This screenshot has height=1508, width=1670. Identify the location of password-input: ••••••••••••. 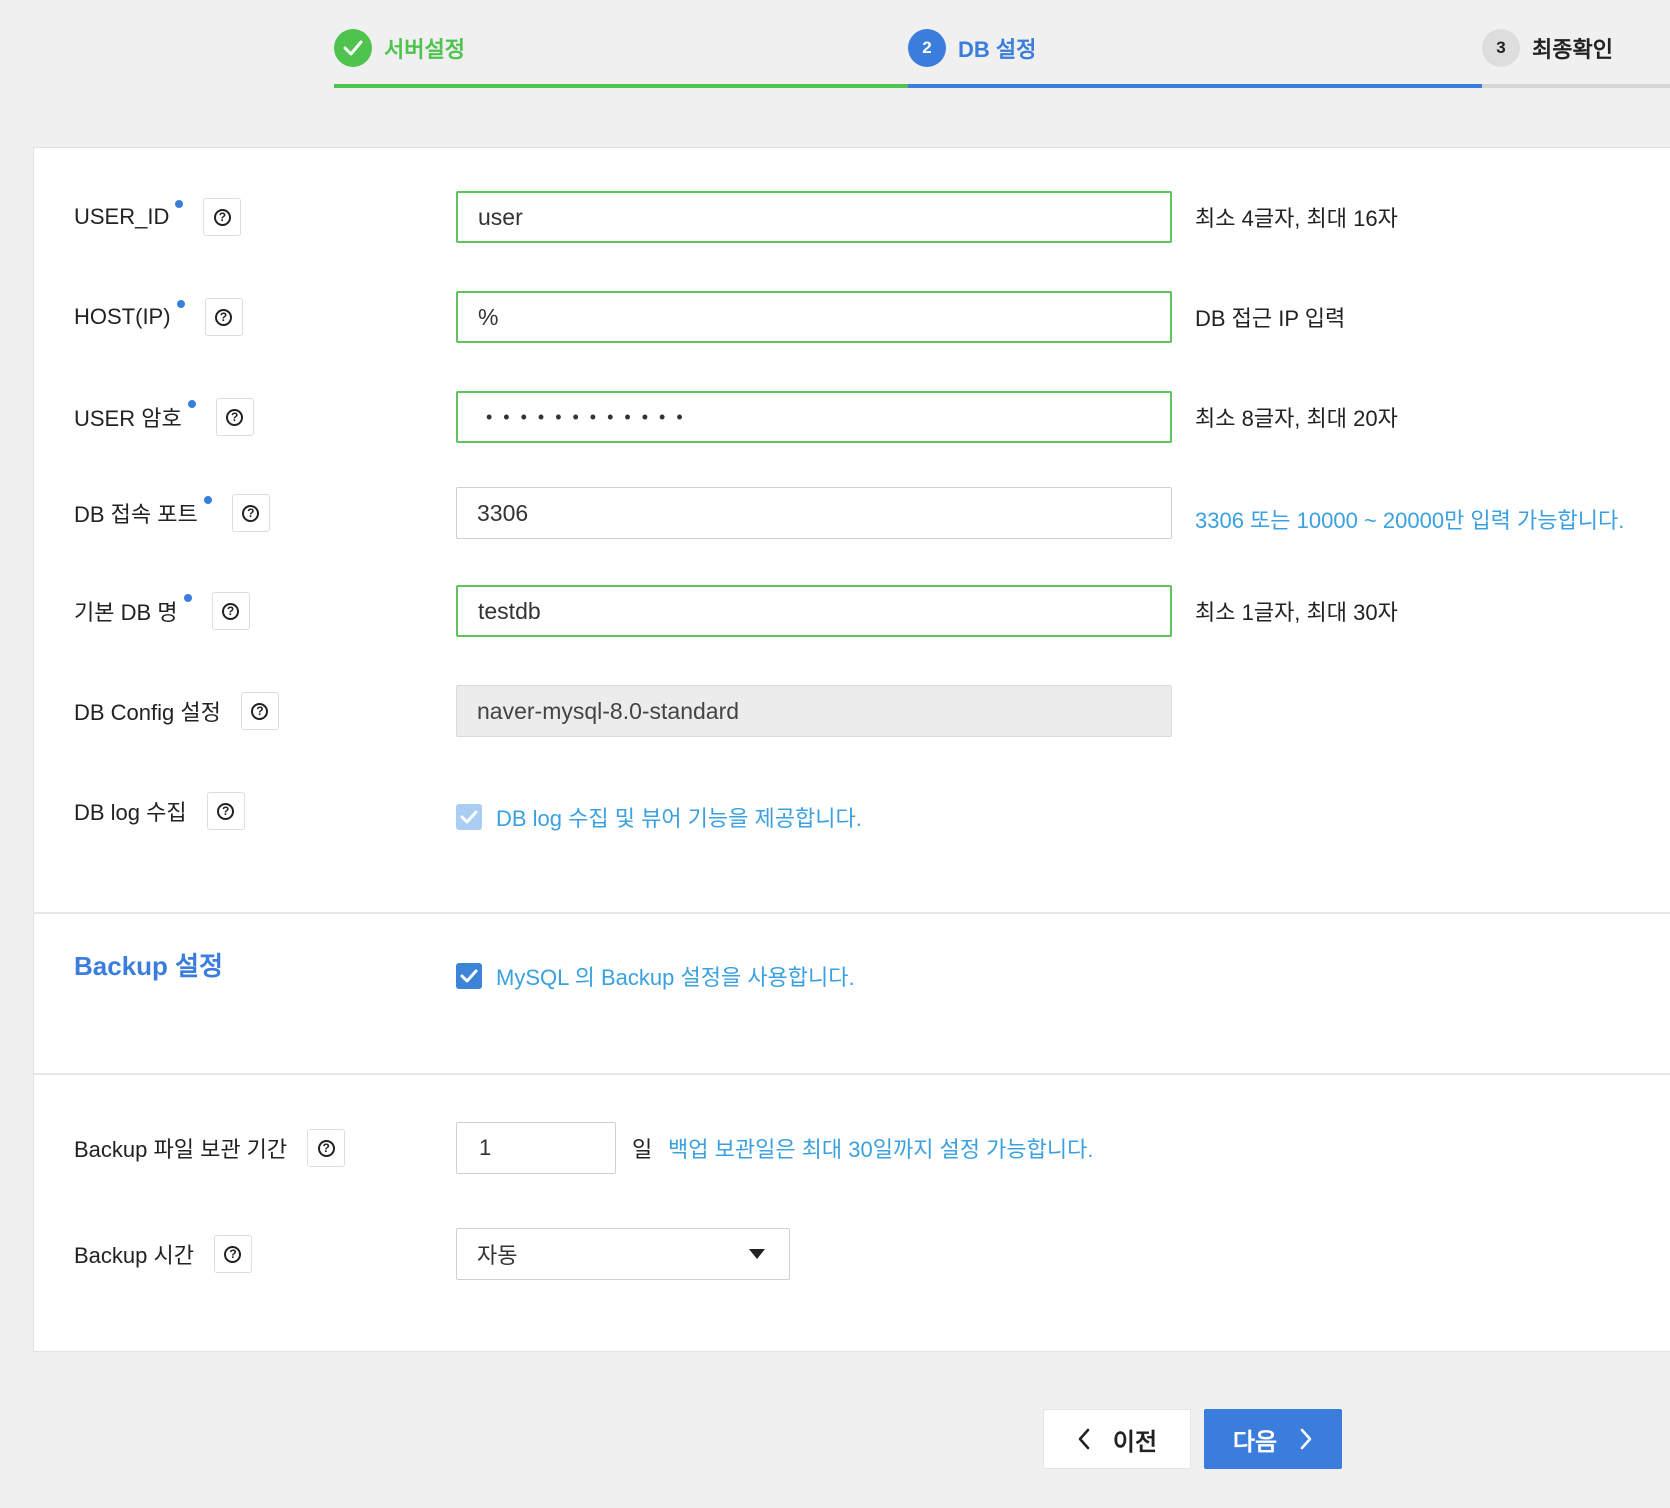
(814, 417).